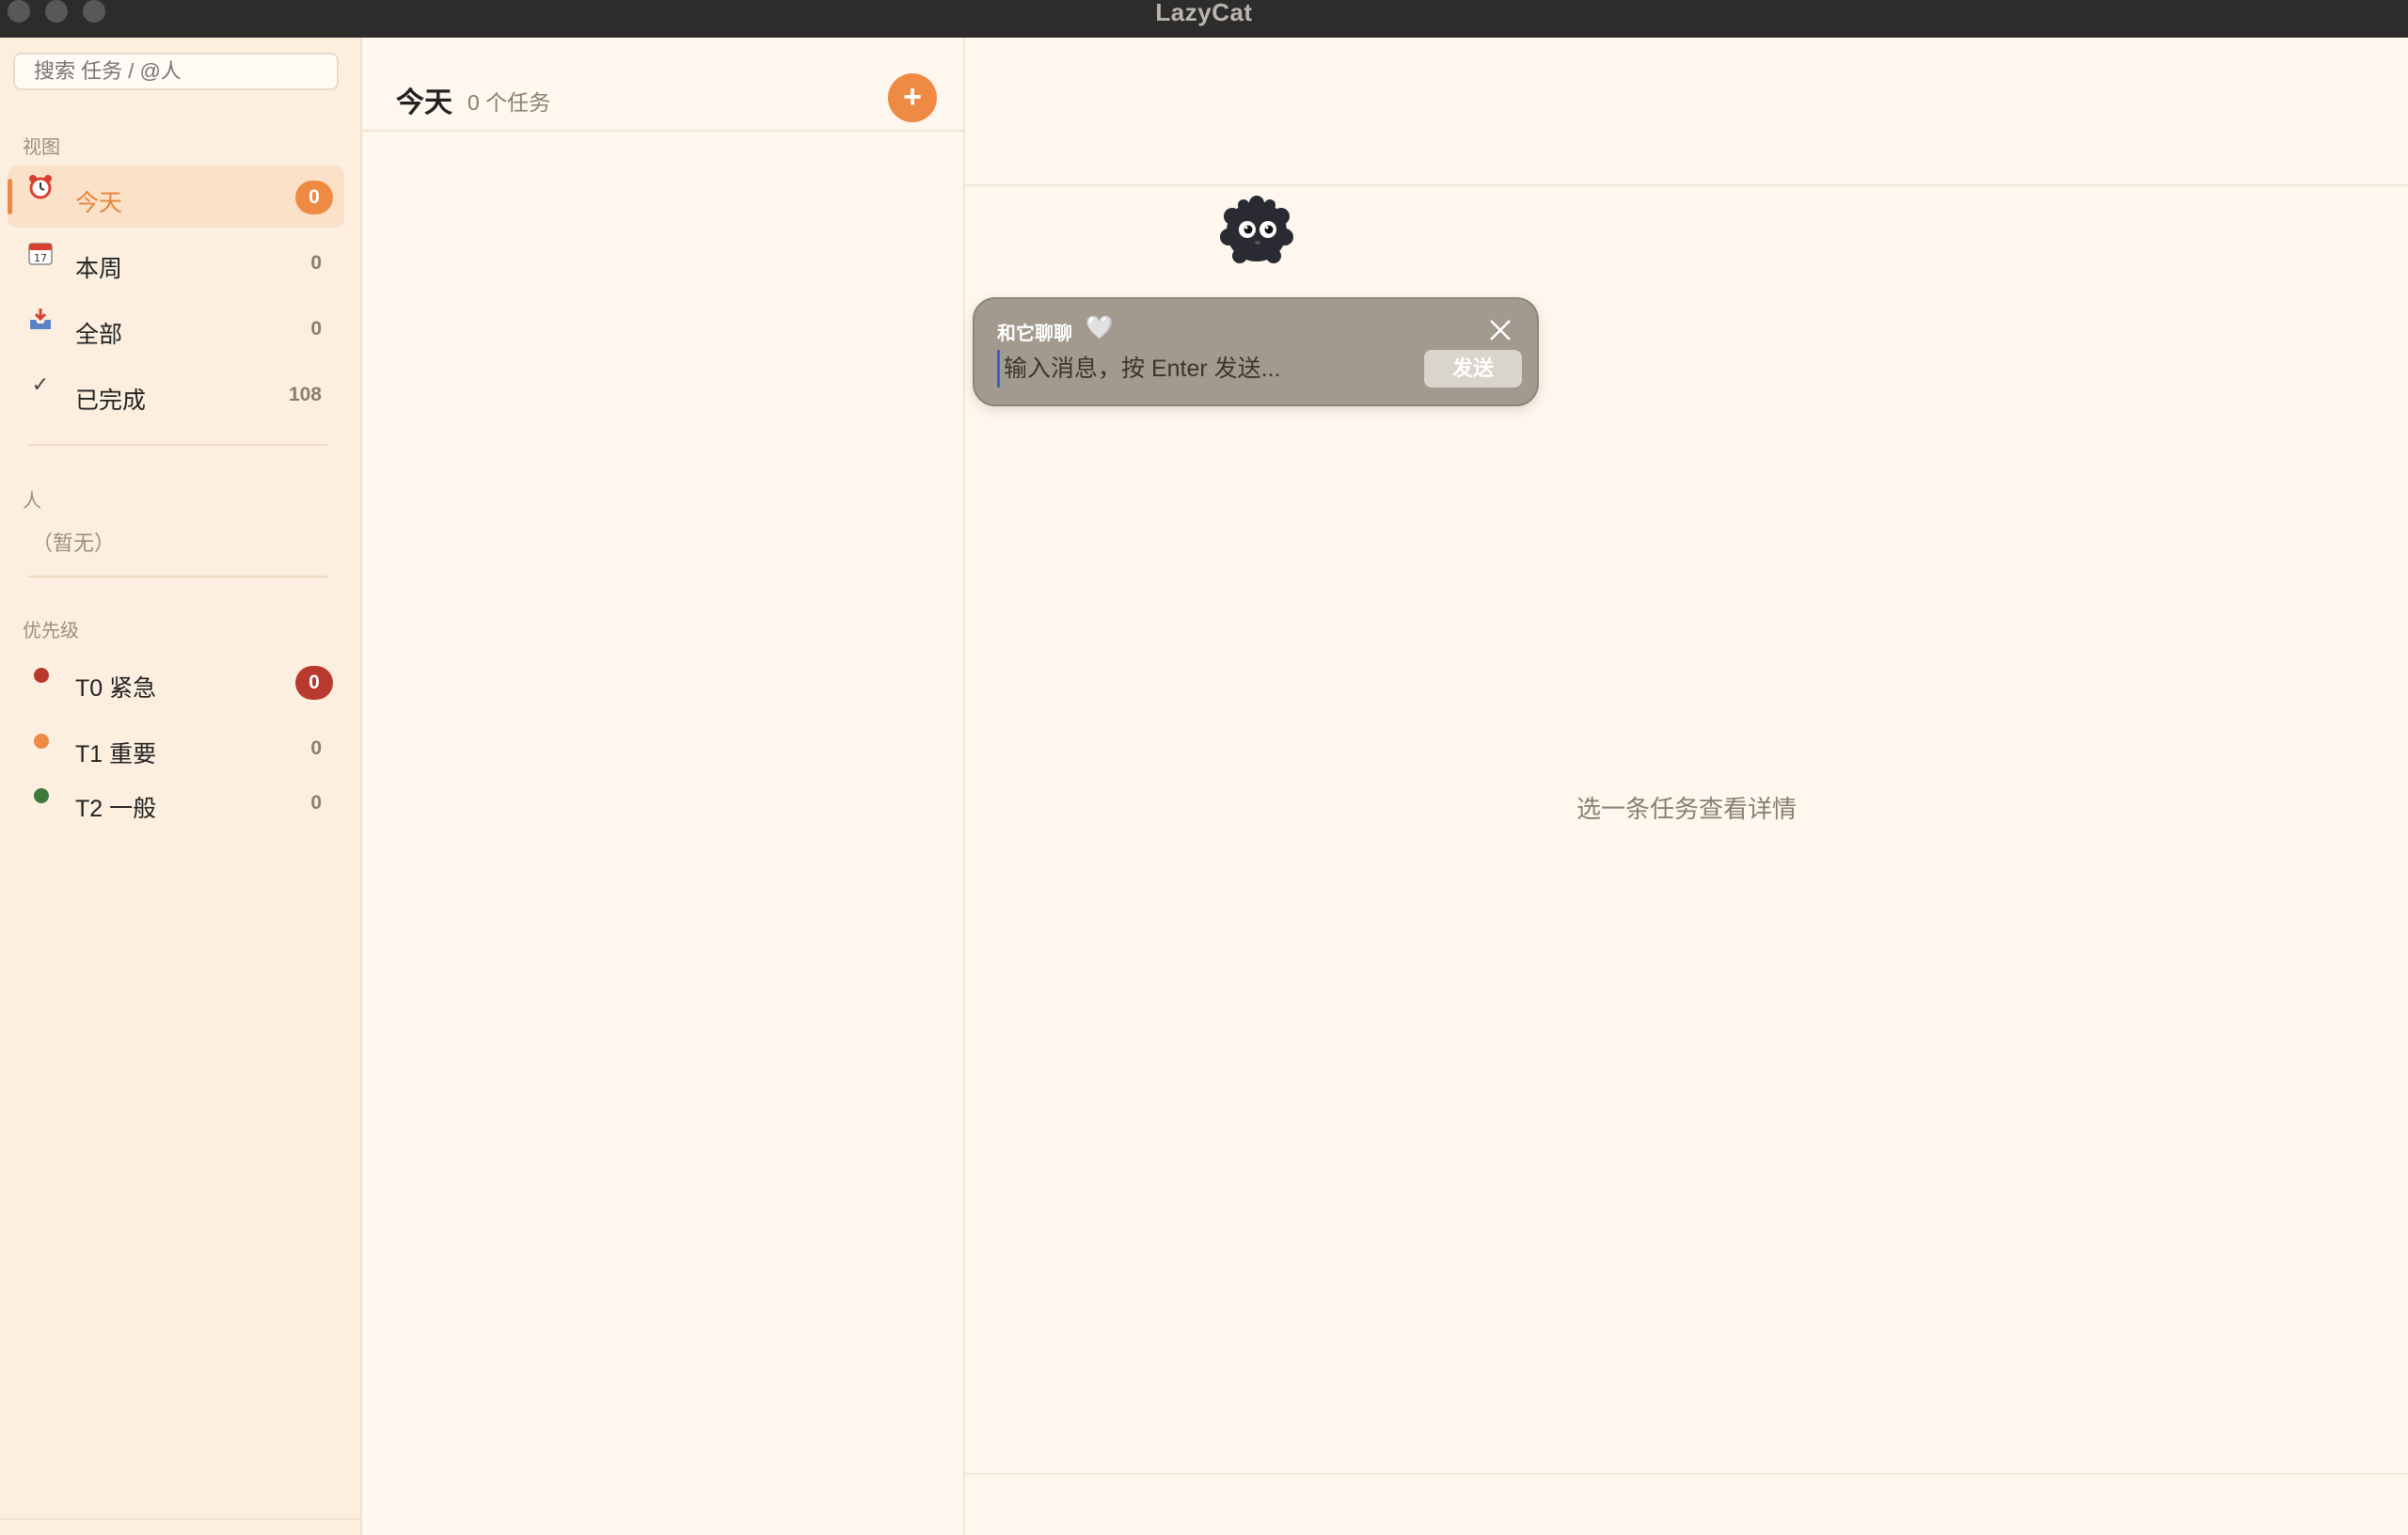 The width and height of the screenshot is (2408, 1535). I want to click on chat-title: 和它聊聊, so click(1034, 334).